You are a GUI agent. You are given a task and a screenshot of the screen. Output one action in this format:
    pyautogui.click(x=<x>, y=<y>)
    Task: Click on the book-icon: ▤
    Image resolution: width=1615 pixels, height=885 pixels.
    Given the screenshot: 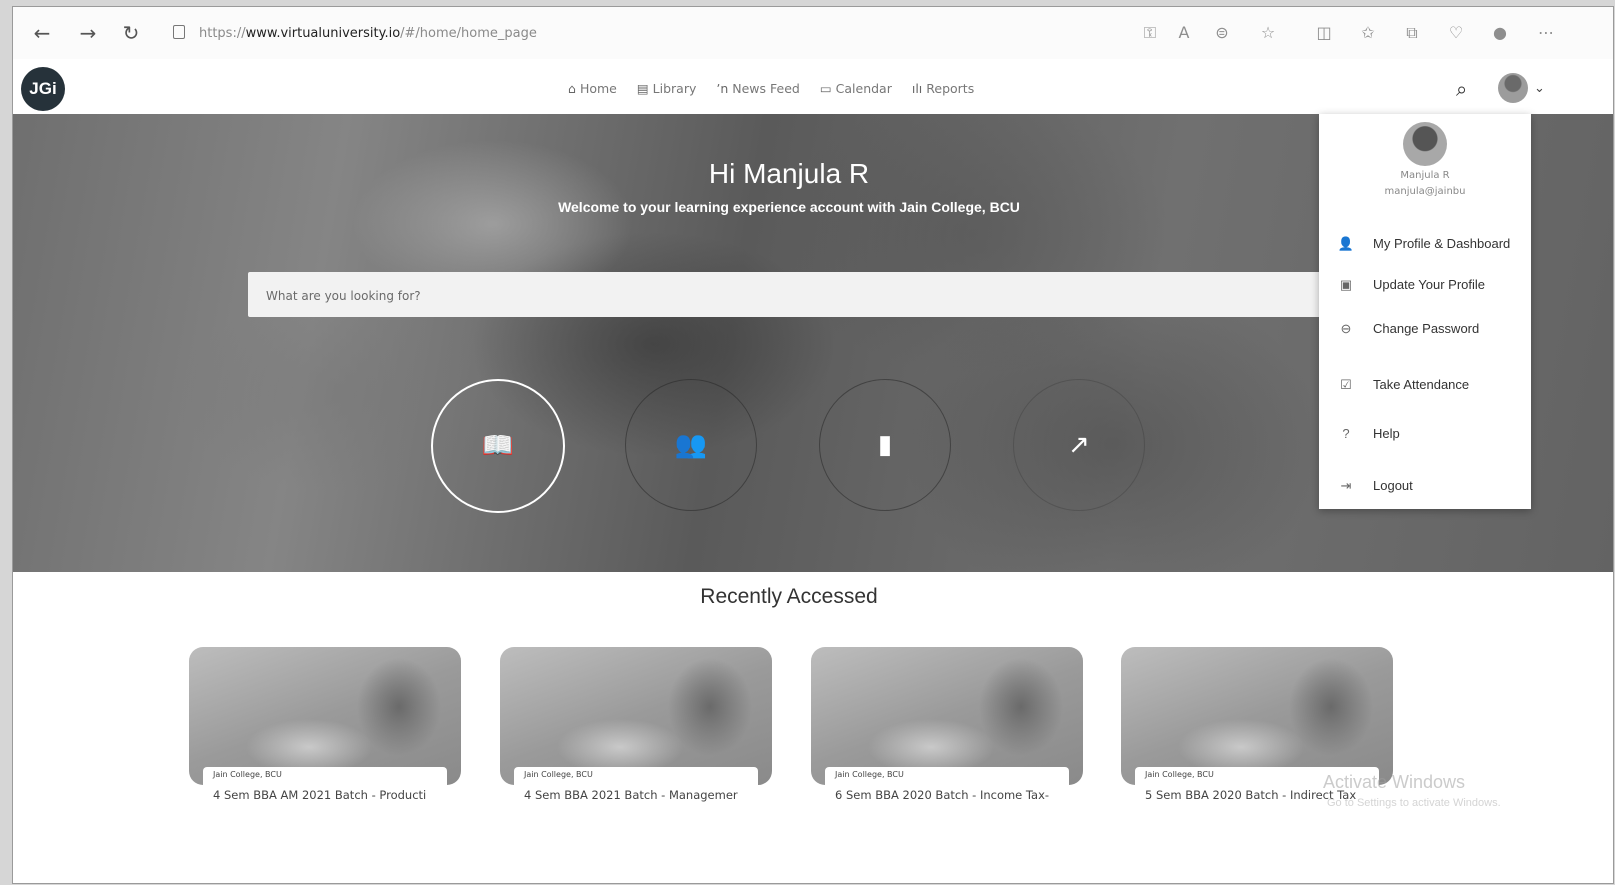 What is the action you would take?
    pyautogui.click(x=642, y=88)
    